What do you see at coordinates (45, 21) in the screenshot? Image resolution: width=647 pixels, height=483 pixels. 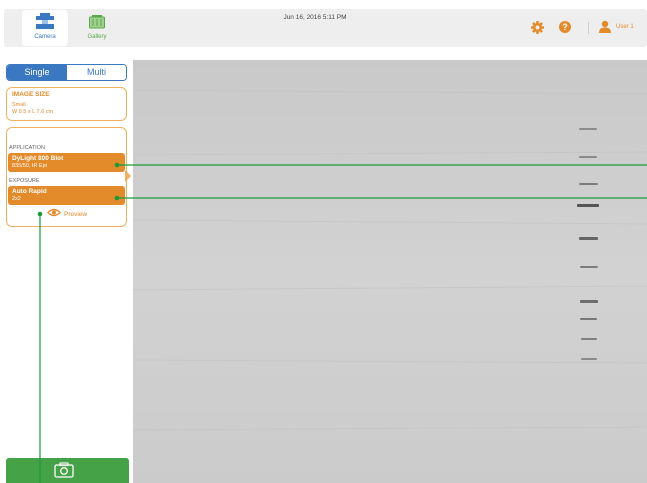 I see `camera-mode-icon` at bounding box center [45, 21].